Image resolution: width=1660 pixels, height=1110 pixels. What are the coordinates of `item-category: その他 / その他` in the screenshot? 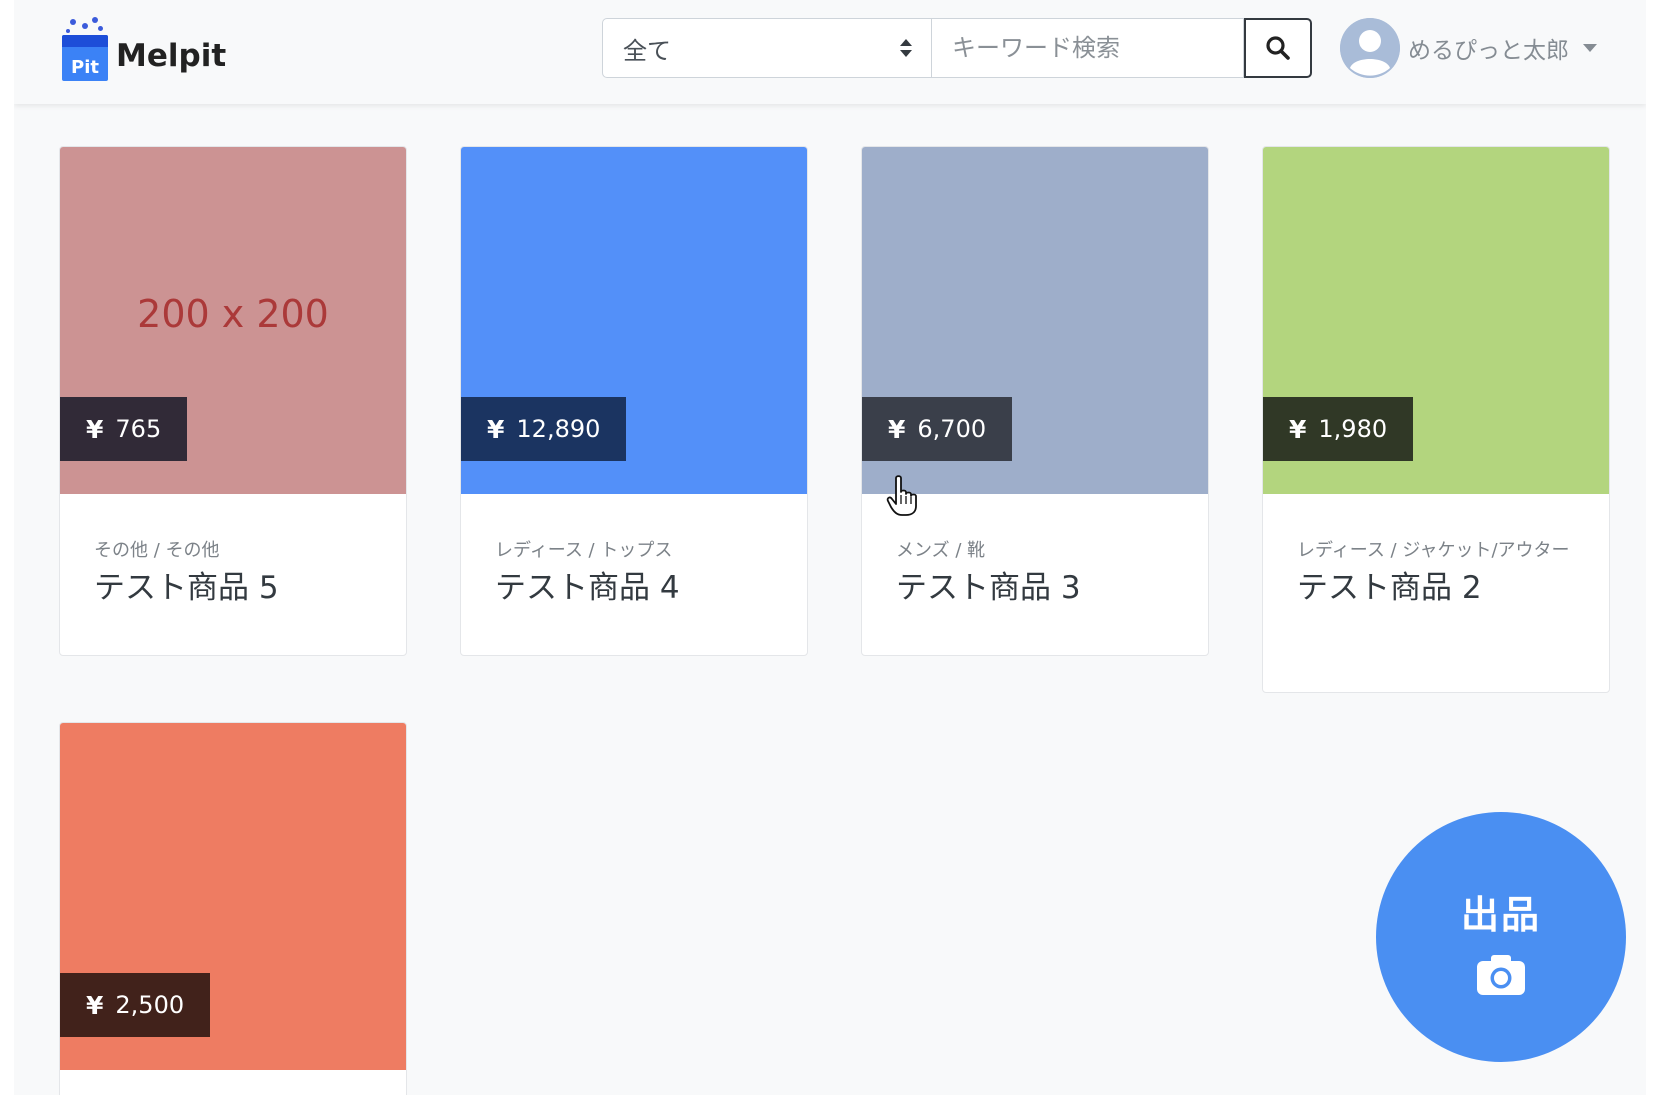 It's located at (157, 550).